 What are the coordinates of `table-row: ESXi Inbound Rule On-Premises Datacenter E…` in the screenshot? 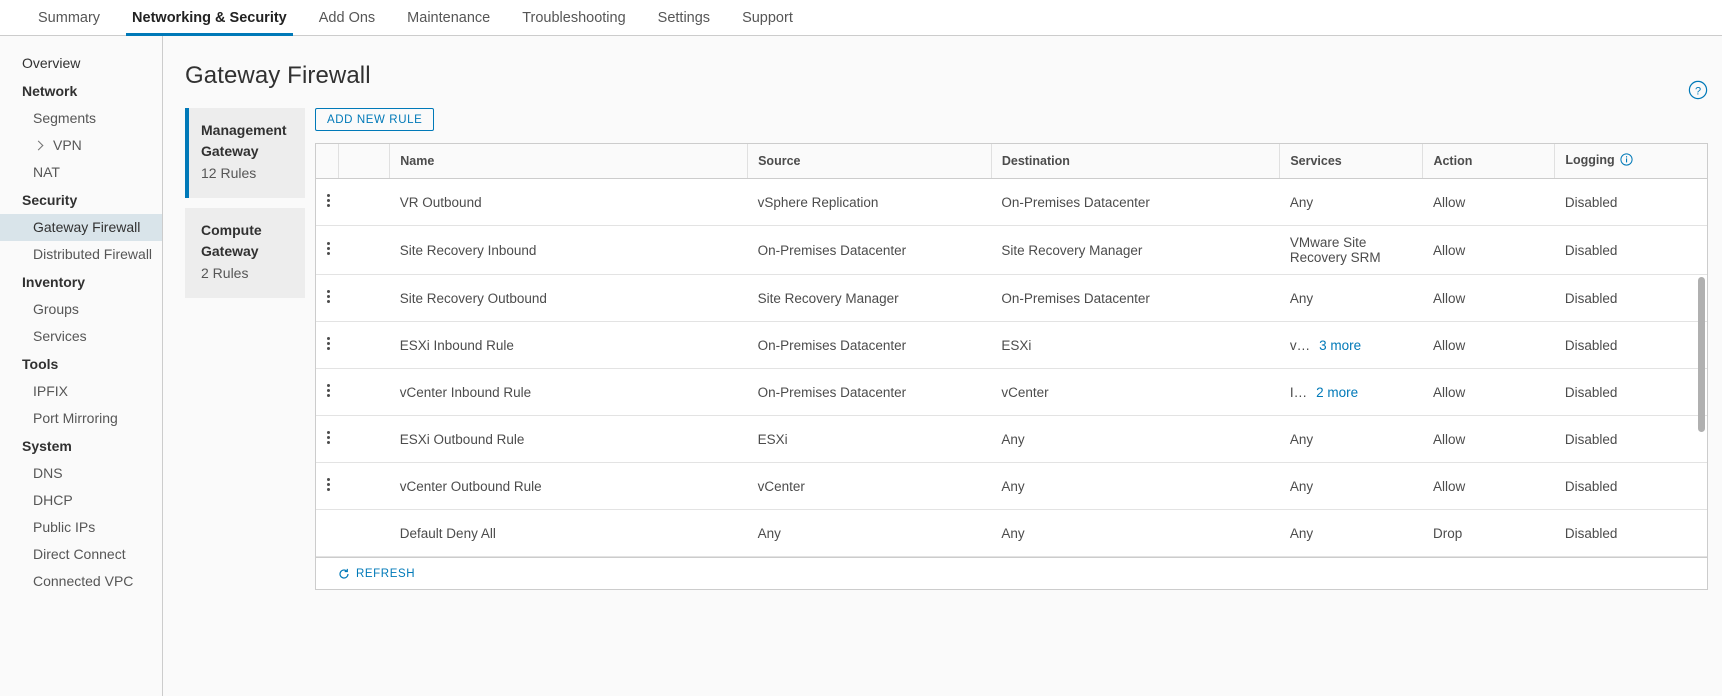 It's located at (1011, 345).